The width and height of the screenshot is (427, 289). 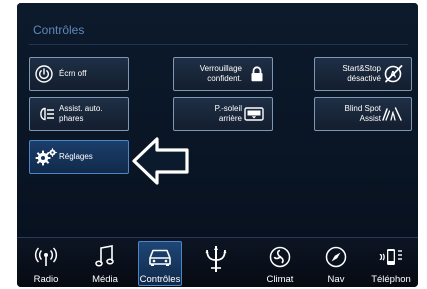 I want to click on screen-off-button: Écrn off, so click(x=79, y=74).